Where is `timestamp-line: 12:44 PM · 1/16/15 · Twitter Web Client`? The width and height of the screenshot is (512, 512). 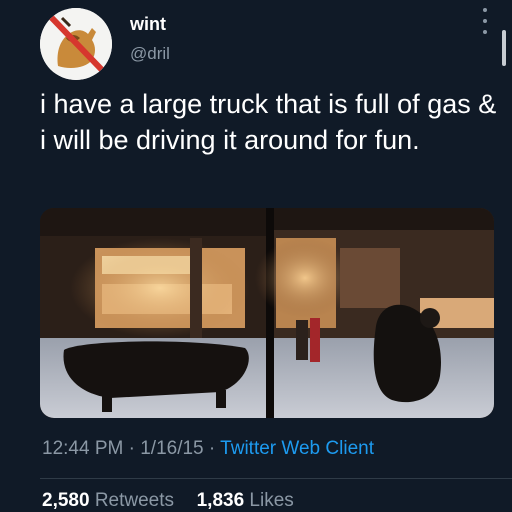 timestamp-line: 12:44 PM · 1/16/15 · Twitter Web Client is located at coordinates (208, 449).